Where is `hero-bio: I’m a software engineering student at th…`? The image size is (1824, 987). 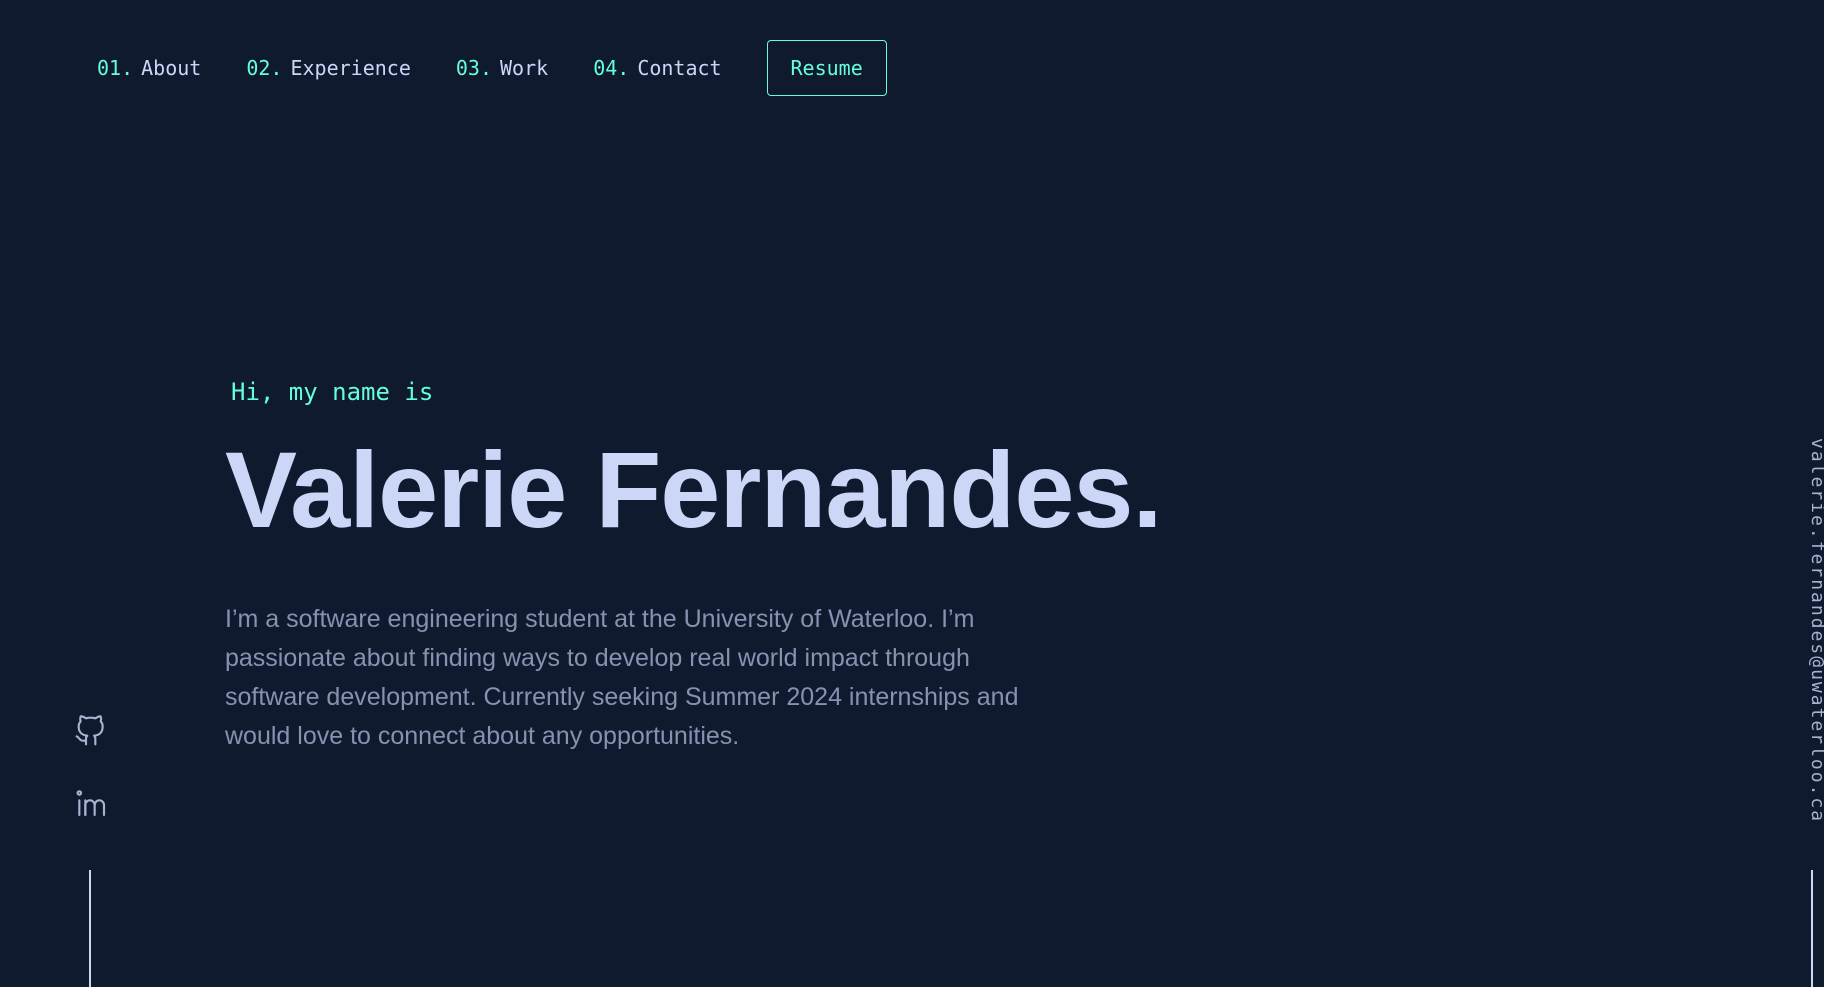 hero-bio: I’m a software engineering student at th… is located at coordinates (622, 677).